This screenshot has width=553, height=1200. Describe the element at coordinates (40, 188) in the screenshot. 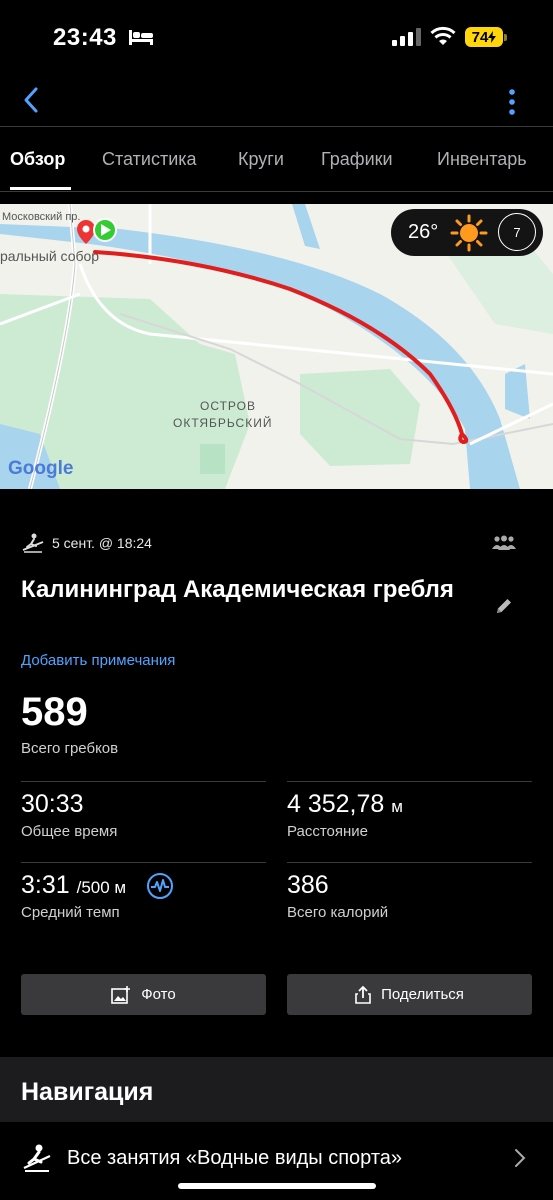

I see `active-tab-indicator` at that location.